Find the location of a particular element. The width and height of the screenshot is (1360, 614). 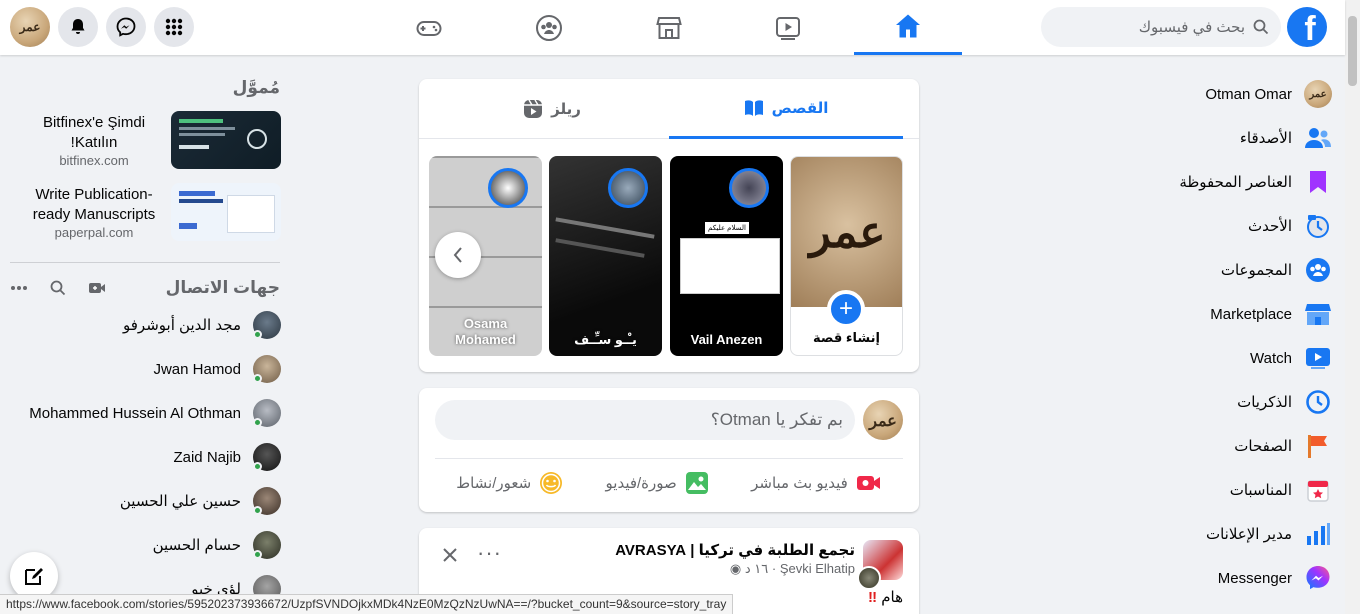

notifications-button is located at coordinates (78, 27).